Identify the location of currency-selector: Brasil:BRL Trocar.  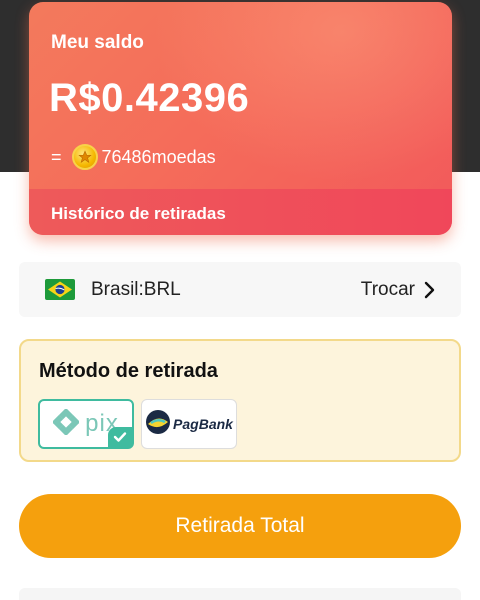
(240, 289).